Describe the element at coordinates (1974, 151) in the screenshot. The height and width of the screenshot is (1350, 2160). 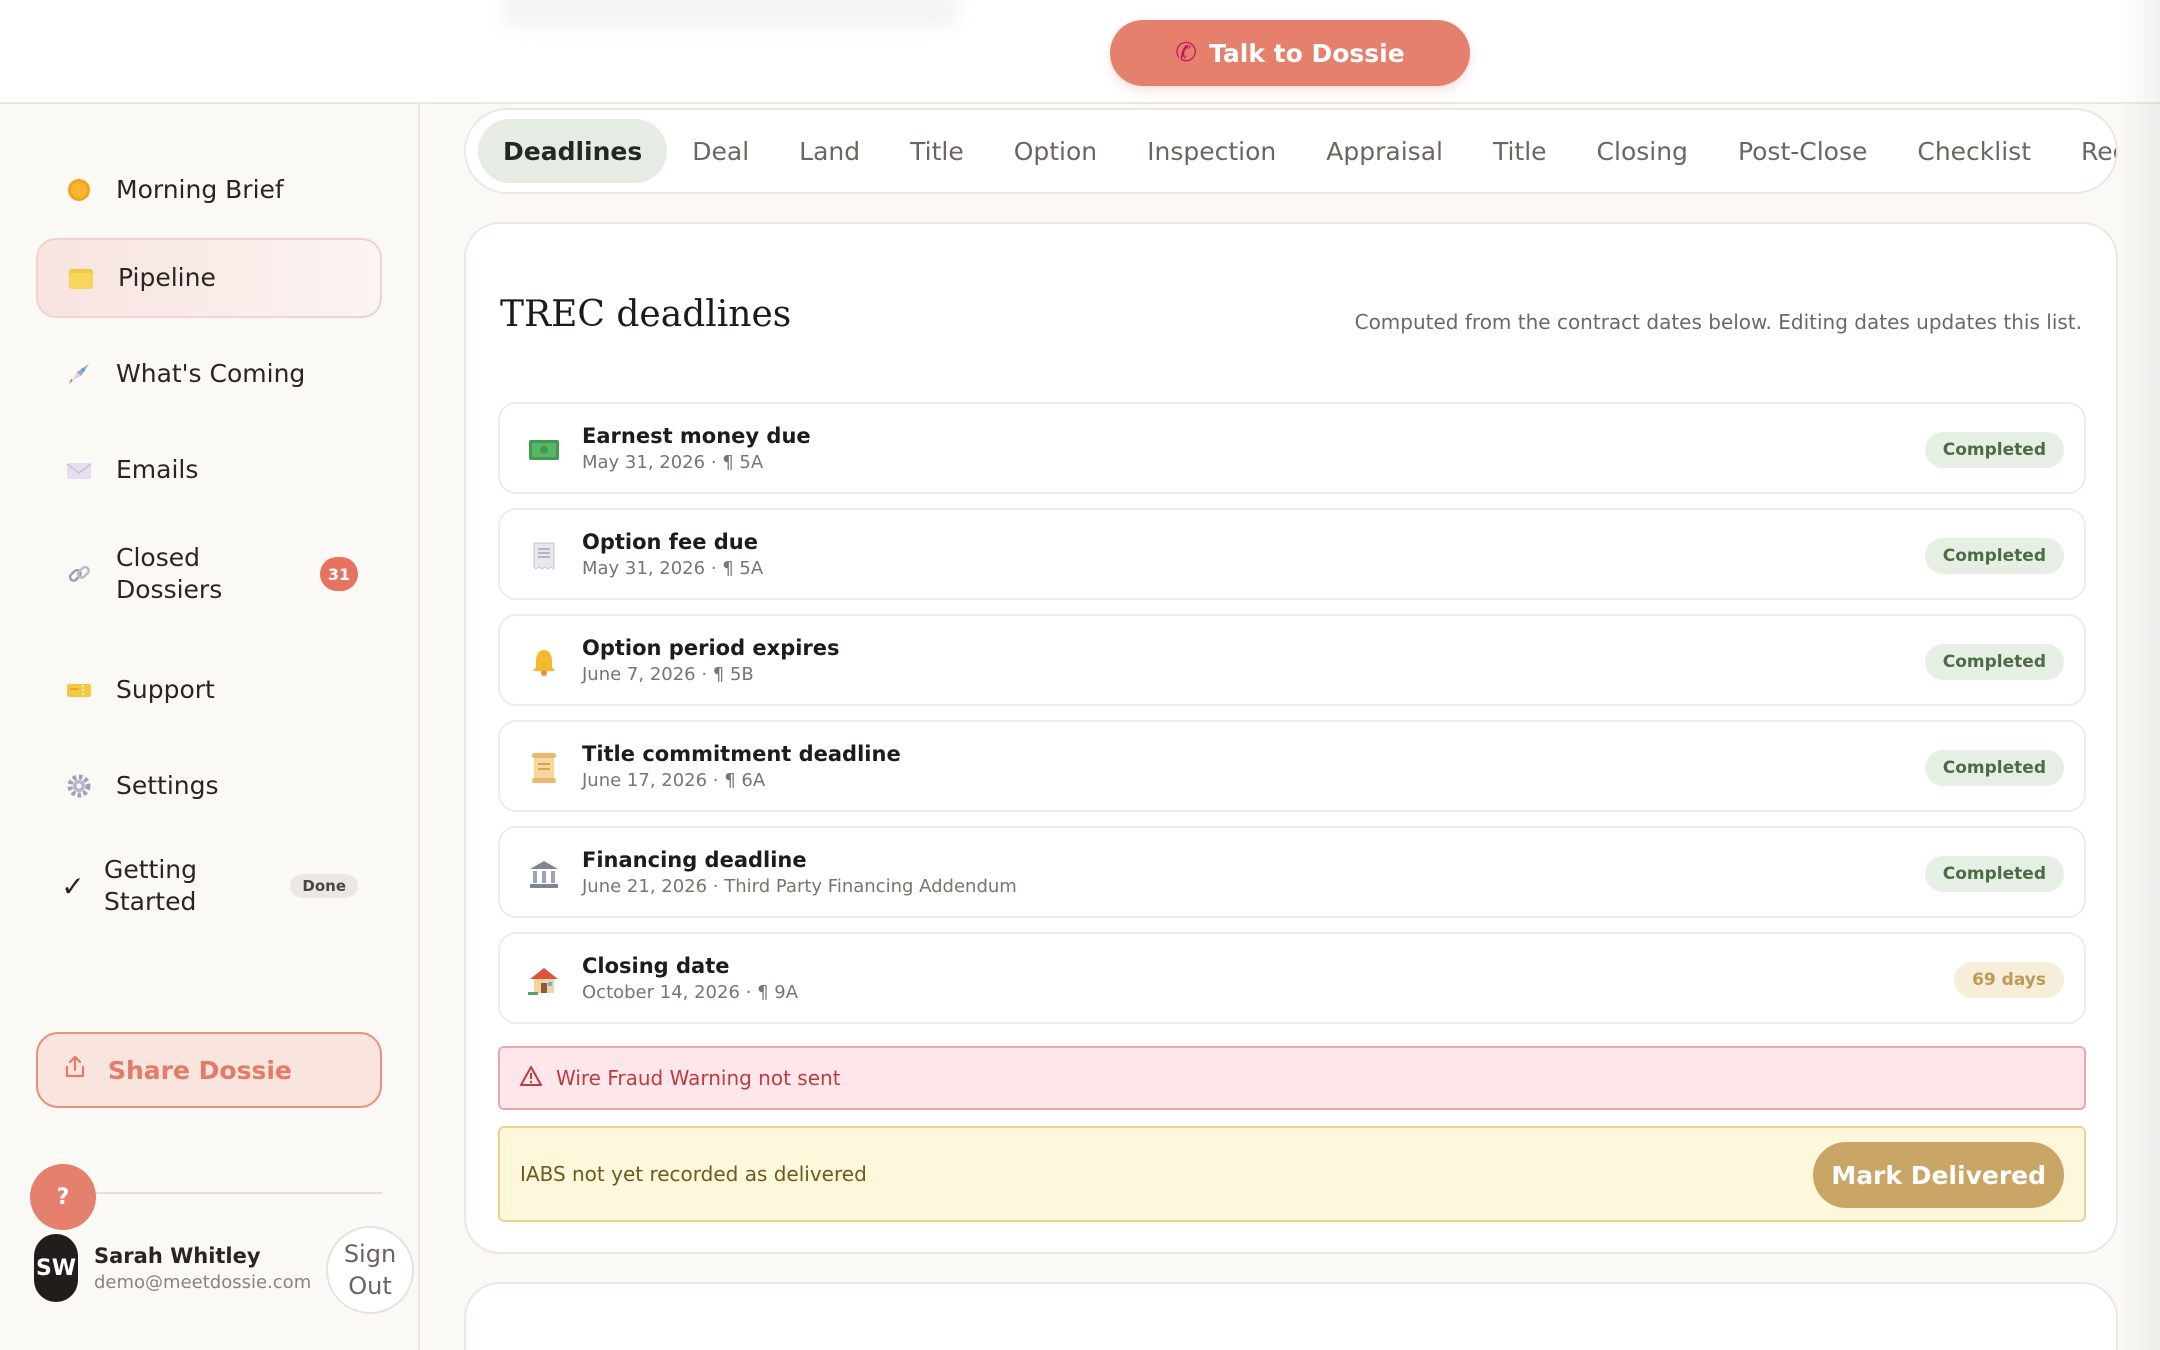
I see `tab-checklist: Checklist` at that location.